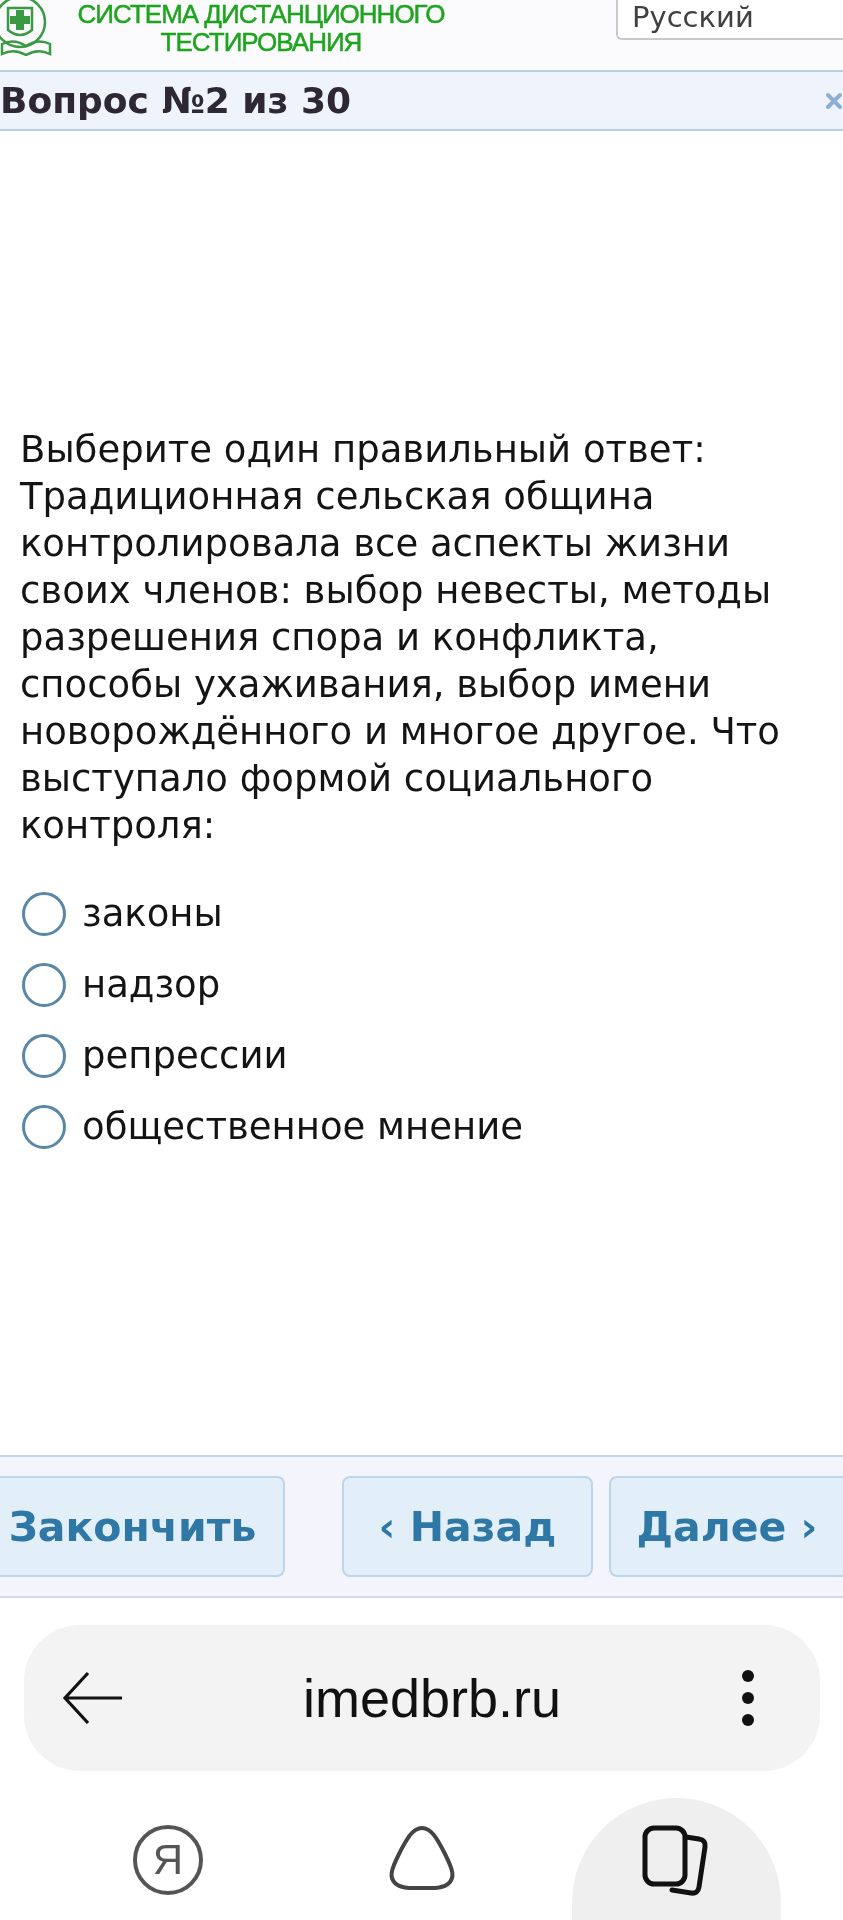  What do you see at coordinates (748, 1698) in the screenshot?
I see `more-options-icon` at bounding box center [748, 1698].